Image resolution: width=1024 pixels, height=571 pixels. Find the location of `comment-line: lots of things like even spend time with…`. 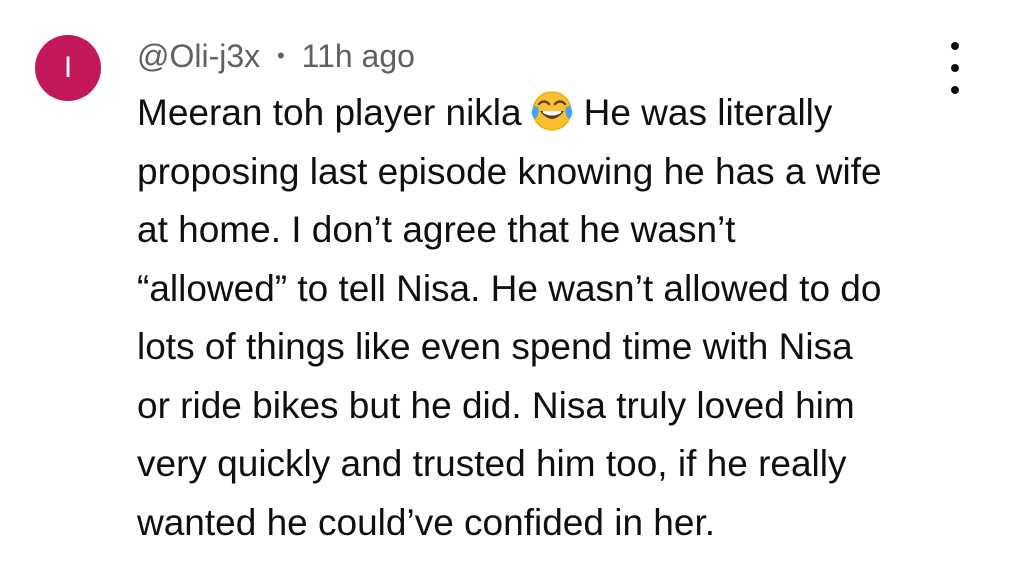

comment-line: lots of things like even spend time with… is located at coordinates (495, 346).